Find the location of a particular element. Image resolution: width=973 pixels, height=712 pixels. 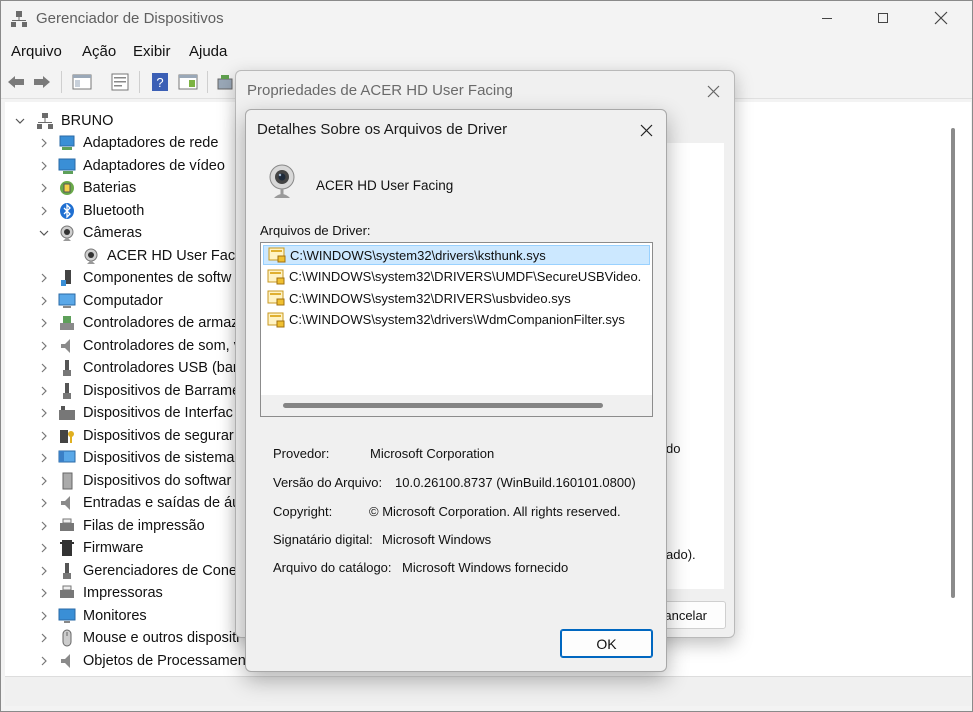

driver-dialog-close-button is located at coordinates (646, 130).